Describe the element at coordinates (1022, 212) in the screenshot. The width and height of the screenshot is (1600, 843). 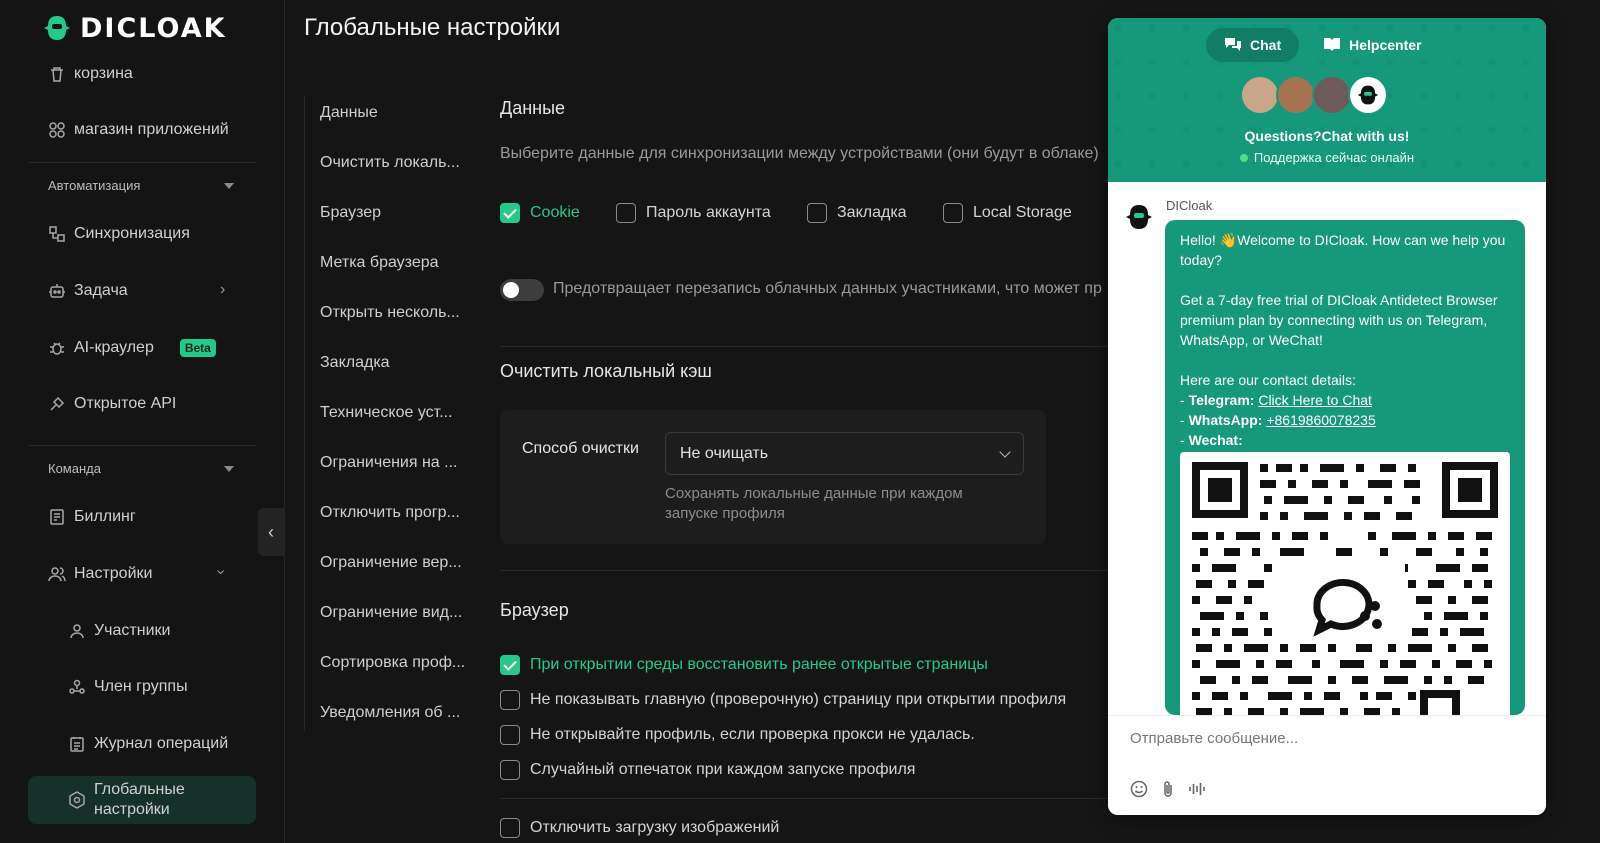
I see `checkbox-label: Local Storage` at that location.